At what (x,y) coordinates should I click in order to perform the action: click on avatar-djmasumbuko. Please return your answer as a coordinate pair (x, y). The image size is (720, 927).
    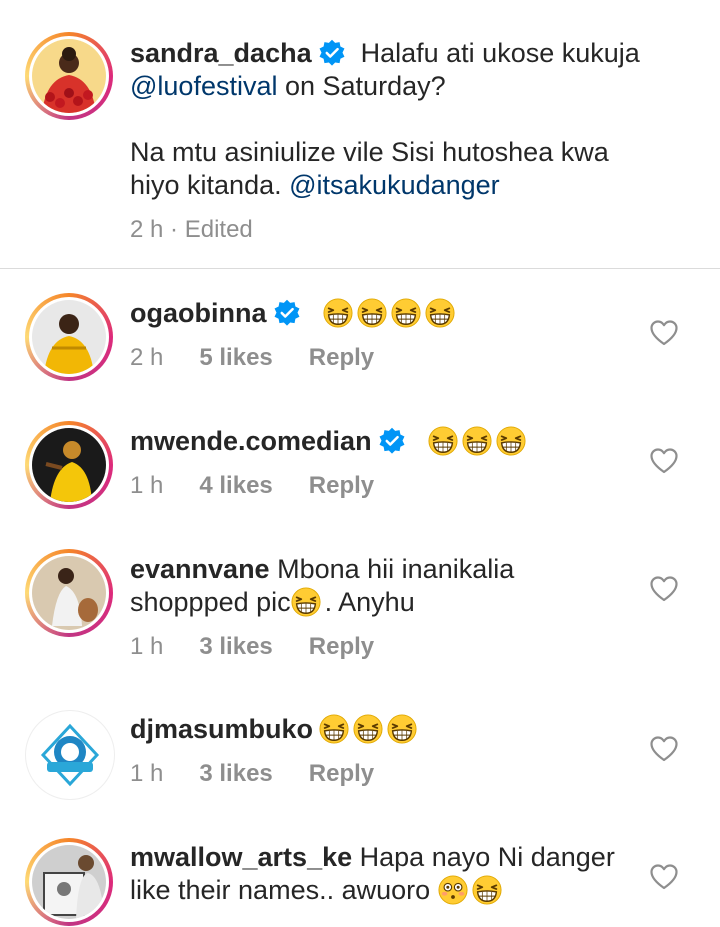
    Looking at the image, I should click on (70, 755).